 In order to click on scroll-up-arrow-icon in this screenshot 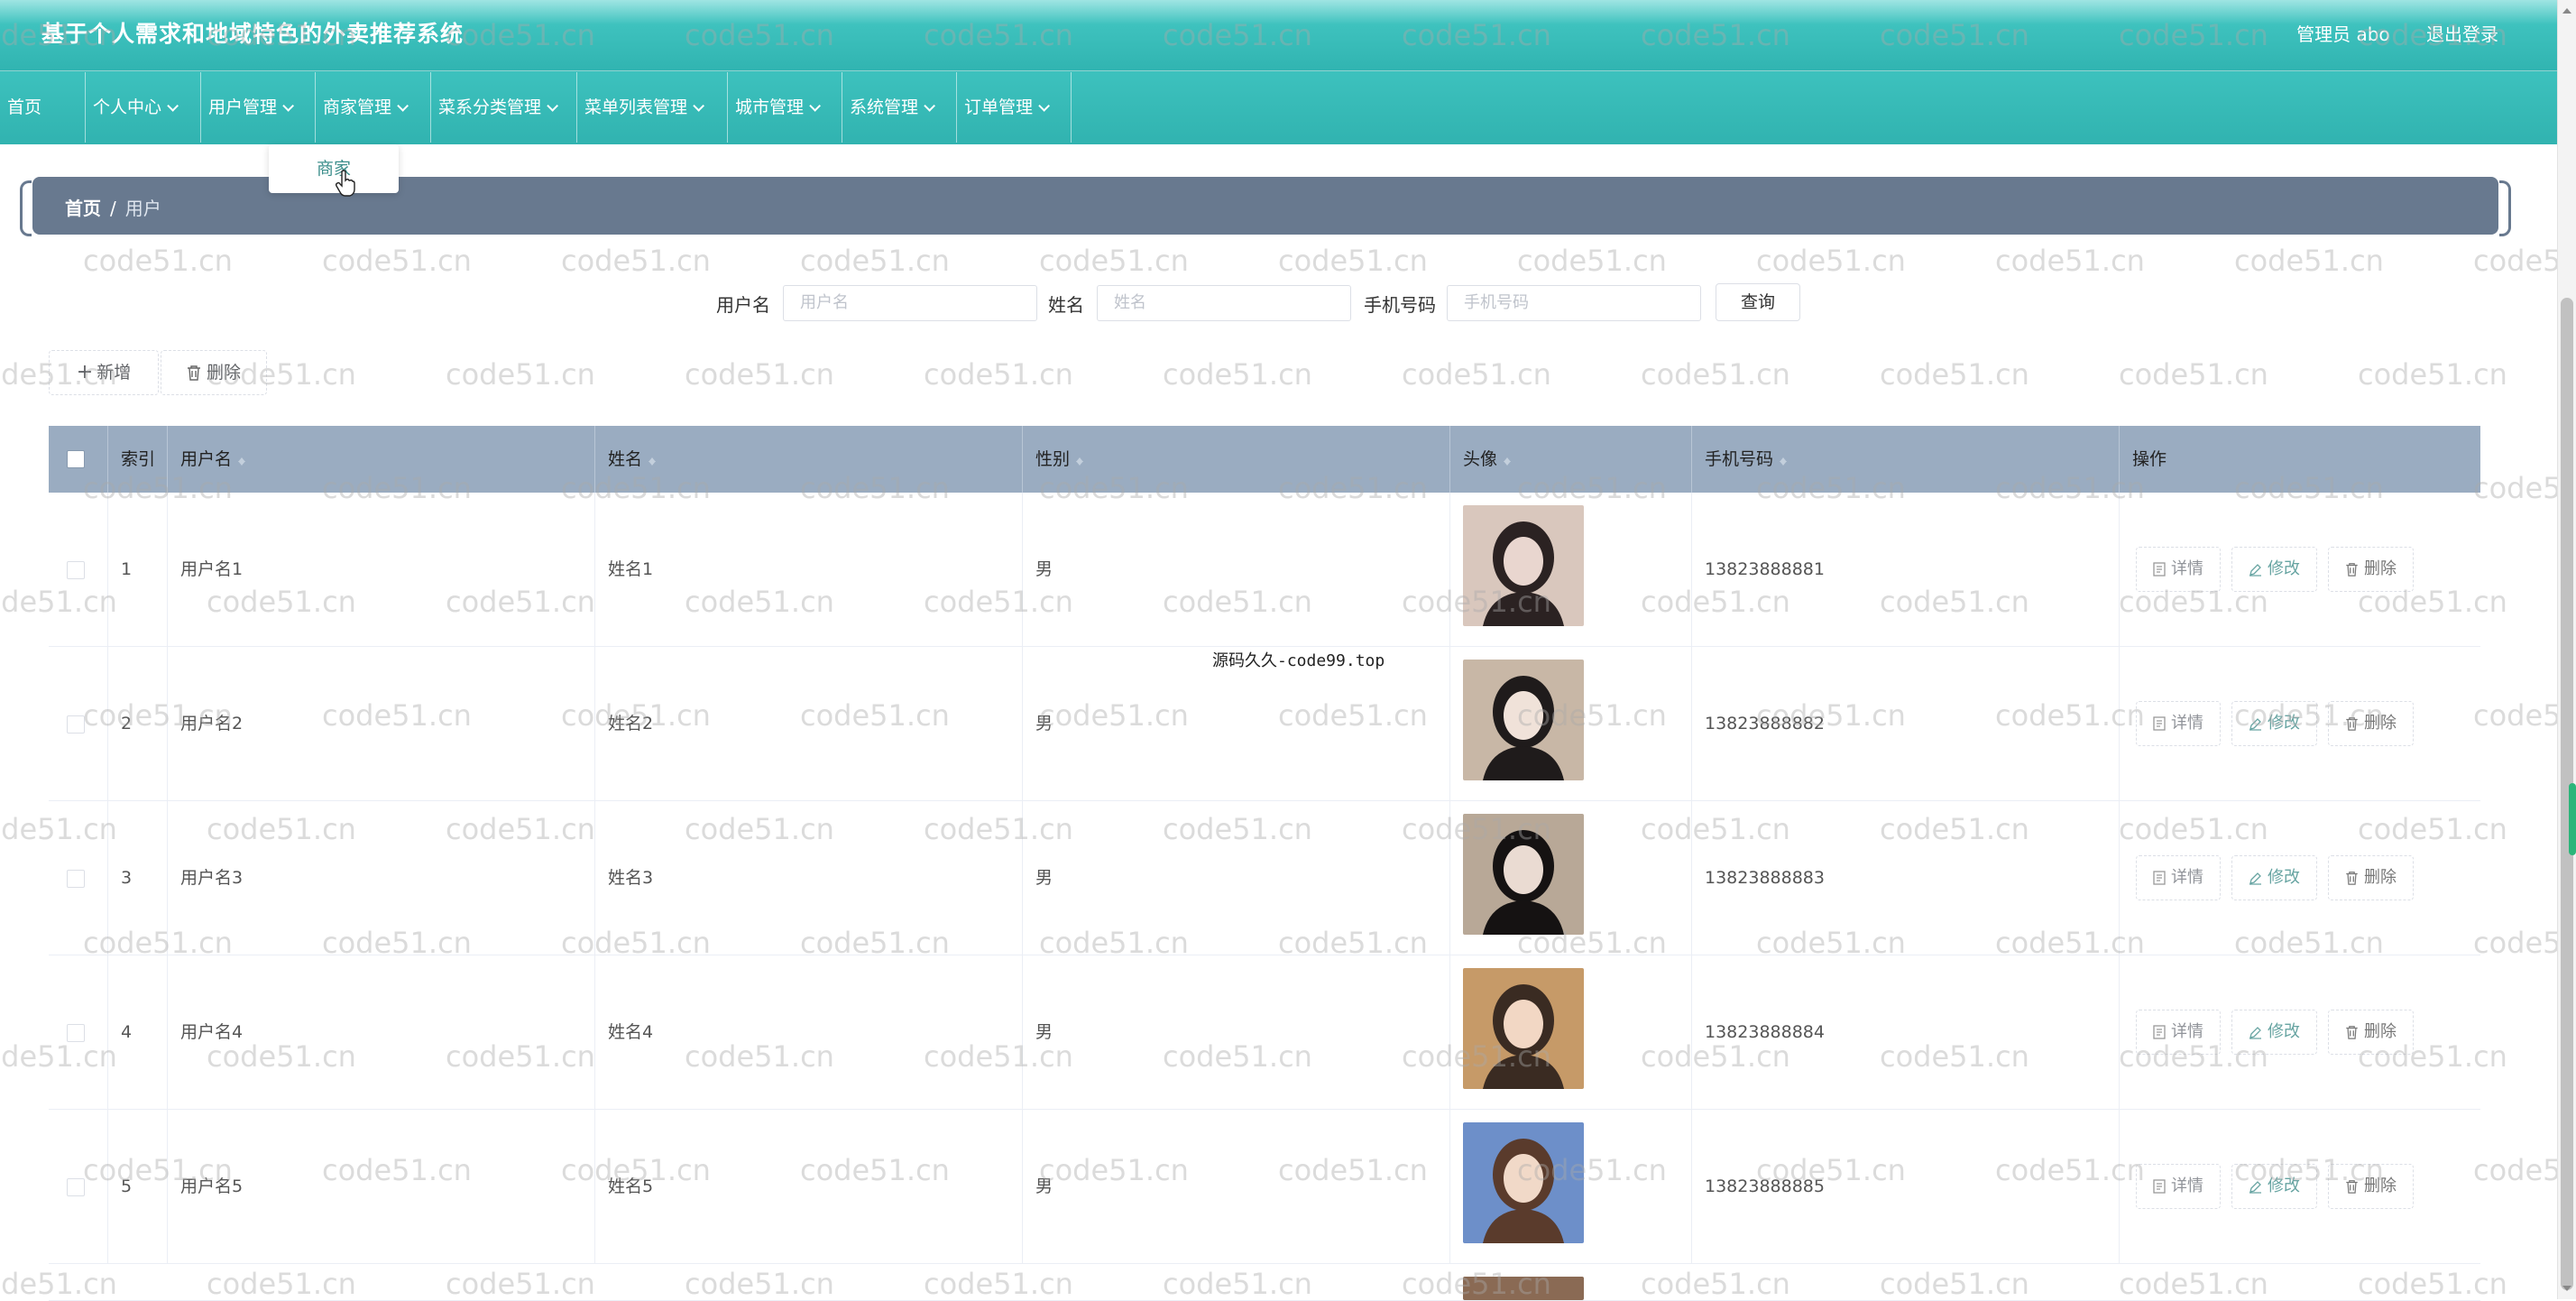, I will do `click(2566, 9)`.